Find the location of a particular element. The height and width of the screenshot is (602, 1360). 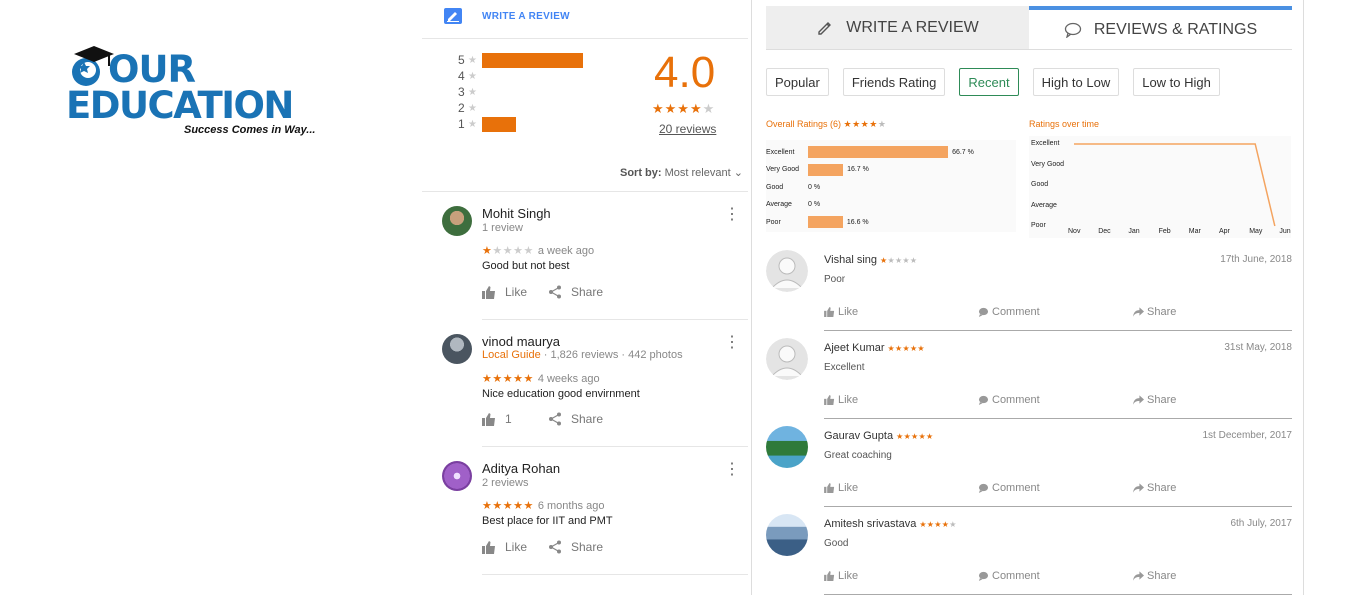

review-text: Excellent is located at coordinates (844, 367).